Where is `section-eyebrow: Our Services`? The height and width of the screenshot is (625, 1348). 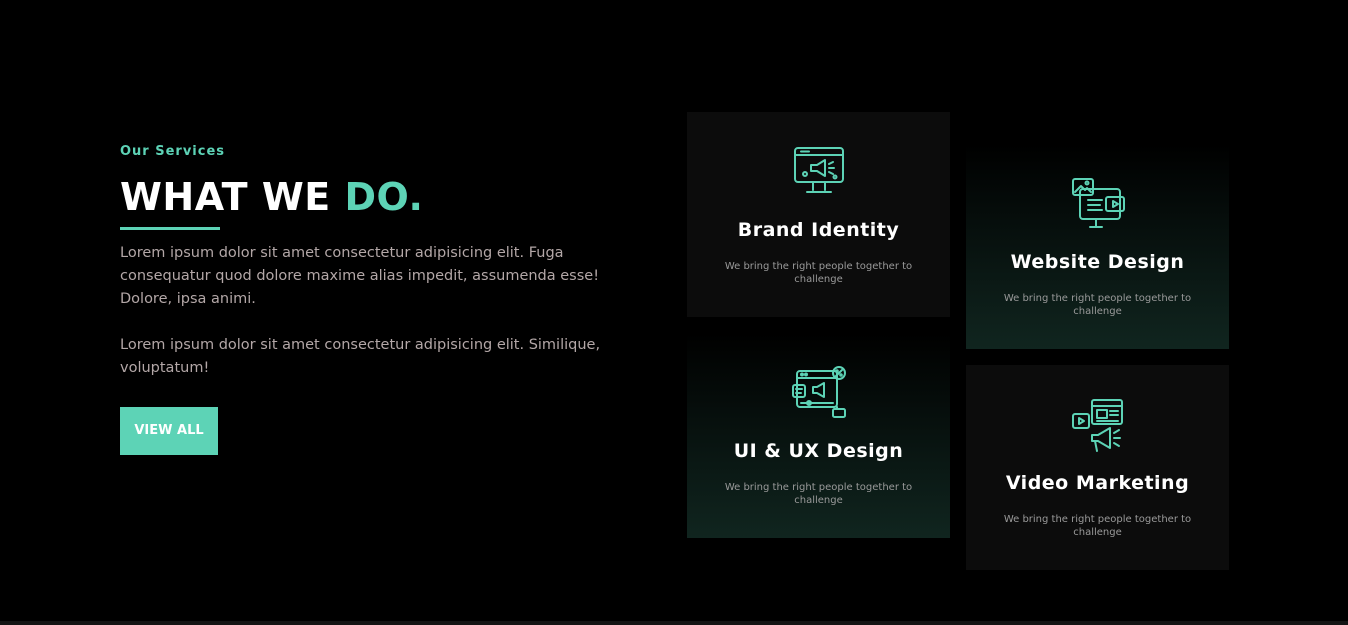
section-eyebrow: Our Services is located at coordinates (173, 151).